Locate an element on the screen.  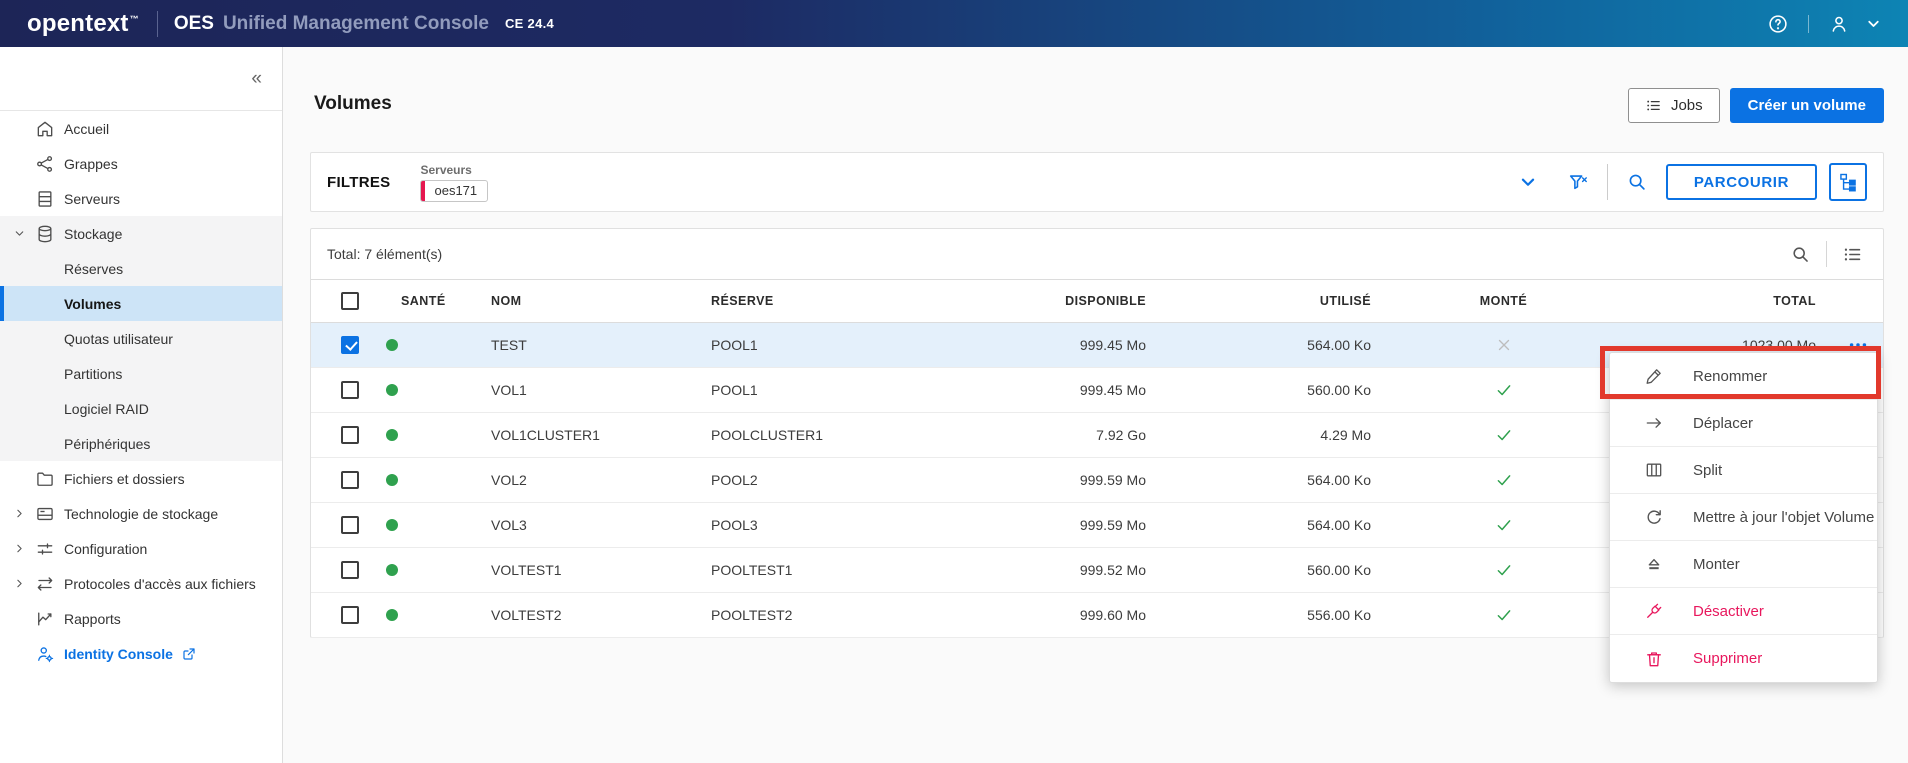
tree-view-button is located at coordinates (1848, 182).